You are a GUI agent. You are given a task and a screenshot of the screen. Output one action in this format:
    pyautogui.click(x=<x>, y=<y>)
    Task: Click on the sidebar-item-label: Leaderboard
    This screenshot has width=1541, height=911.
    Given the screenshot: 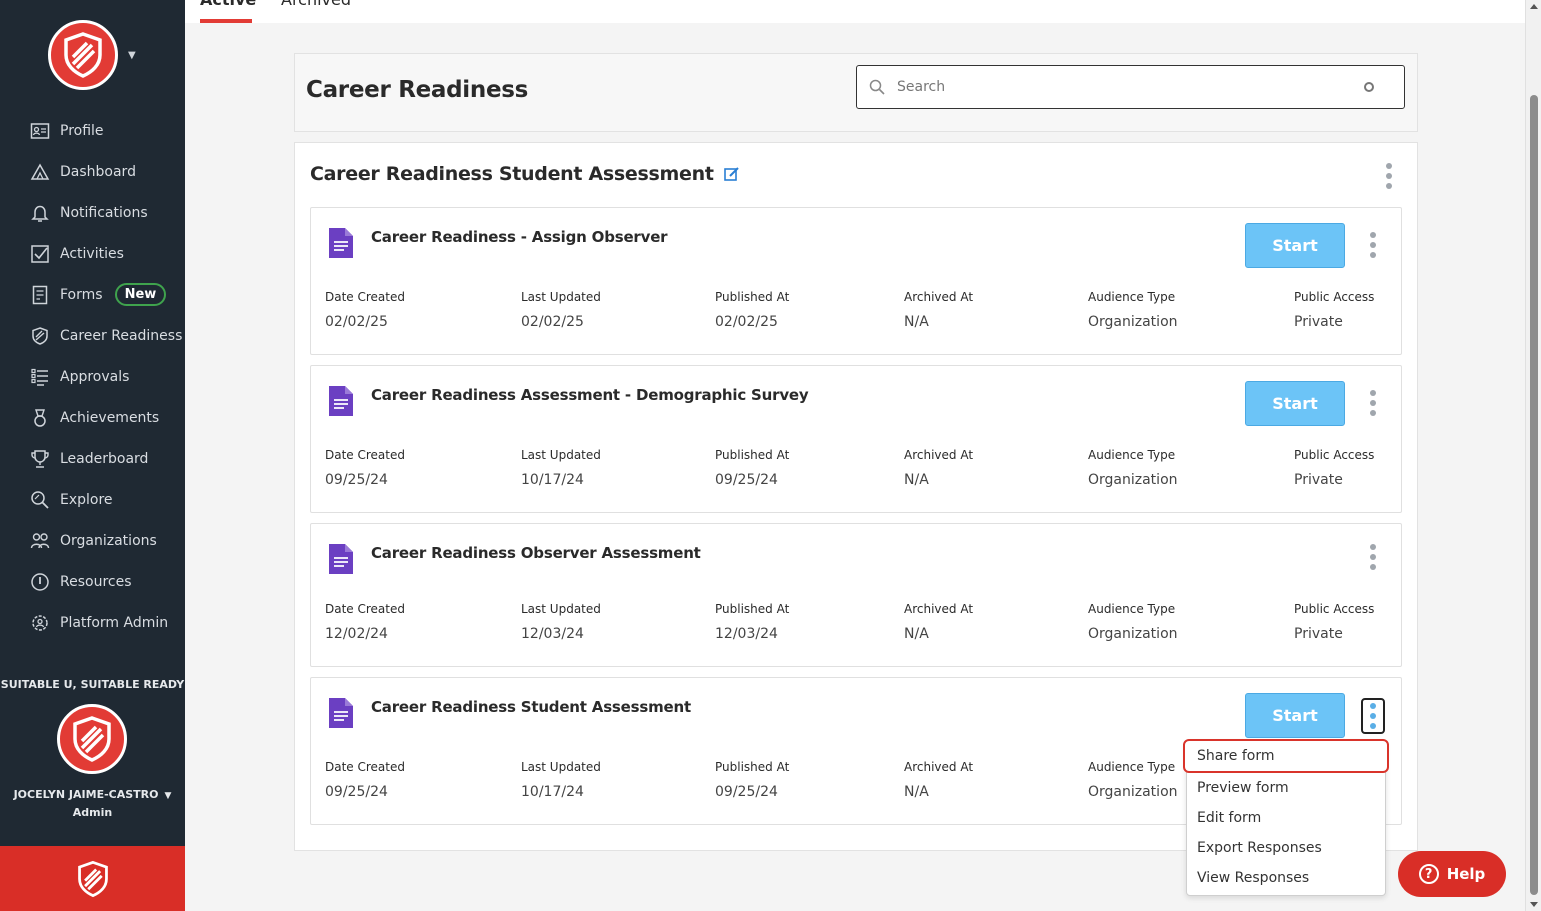 What is the action you would take?
    pyautogui.click(x=104, y=458)
    